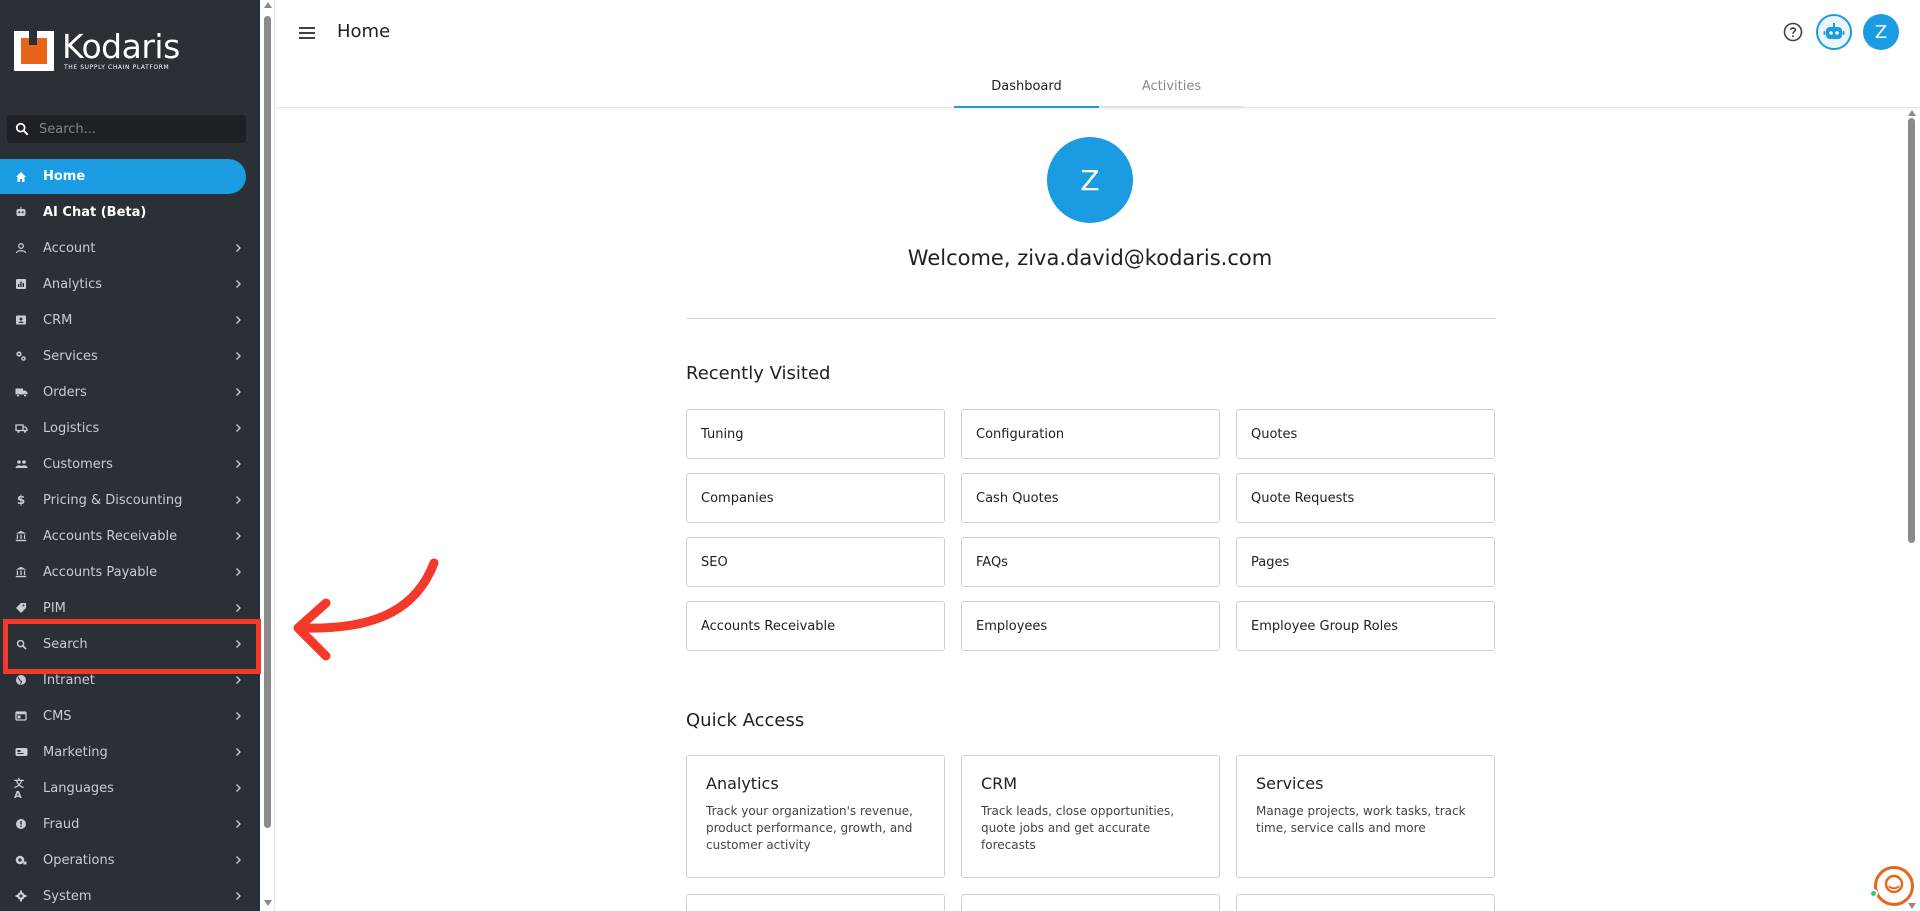  What do you see at coordinates (1171, 87) in the screenshot?
I see `tab-activities: Activities` at bounding box center [1171, 87].